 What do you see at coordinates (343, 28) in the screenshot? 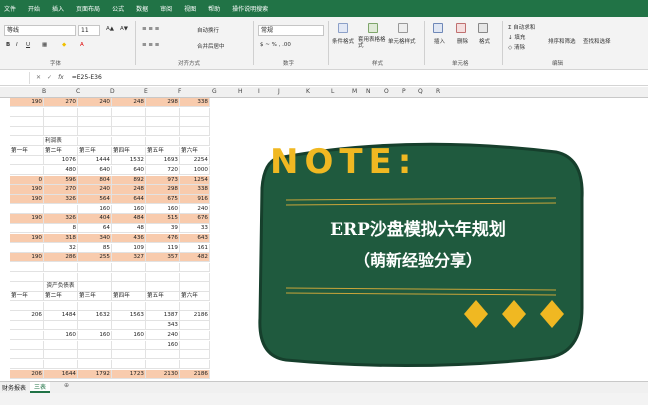
I see `cond-format-icon` at bounding box center [343, 28].